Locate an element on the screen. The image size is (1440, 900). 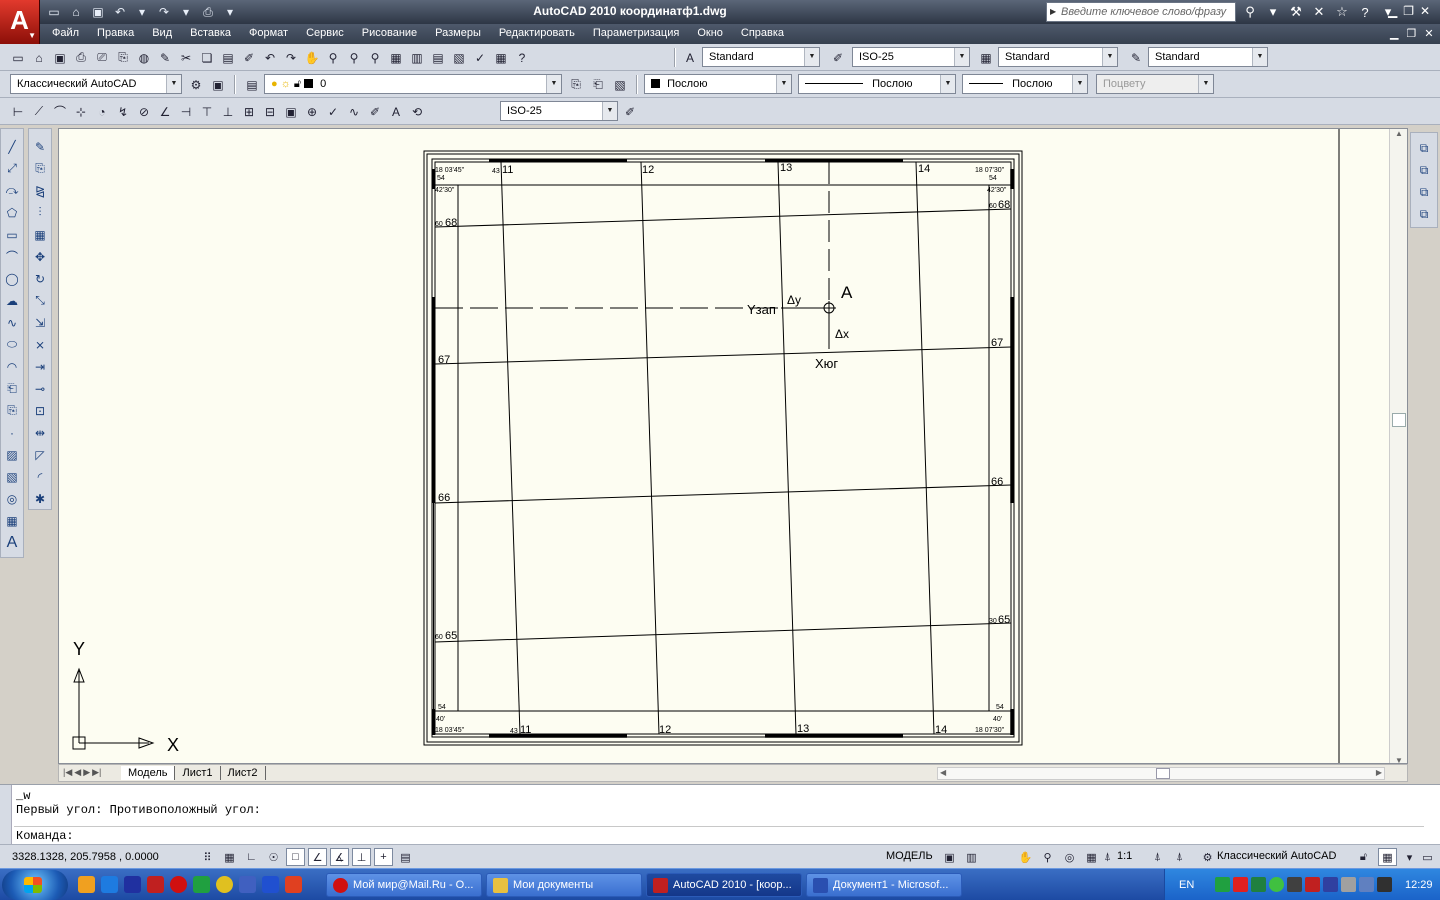
help-icon: ? is located at coordinates (522, 57).